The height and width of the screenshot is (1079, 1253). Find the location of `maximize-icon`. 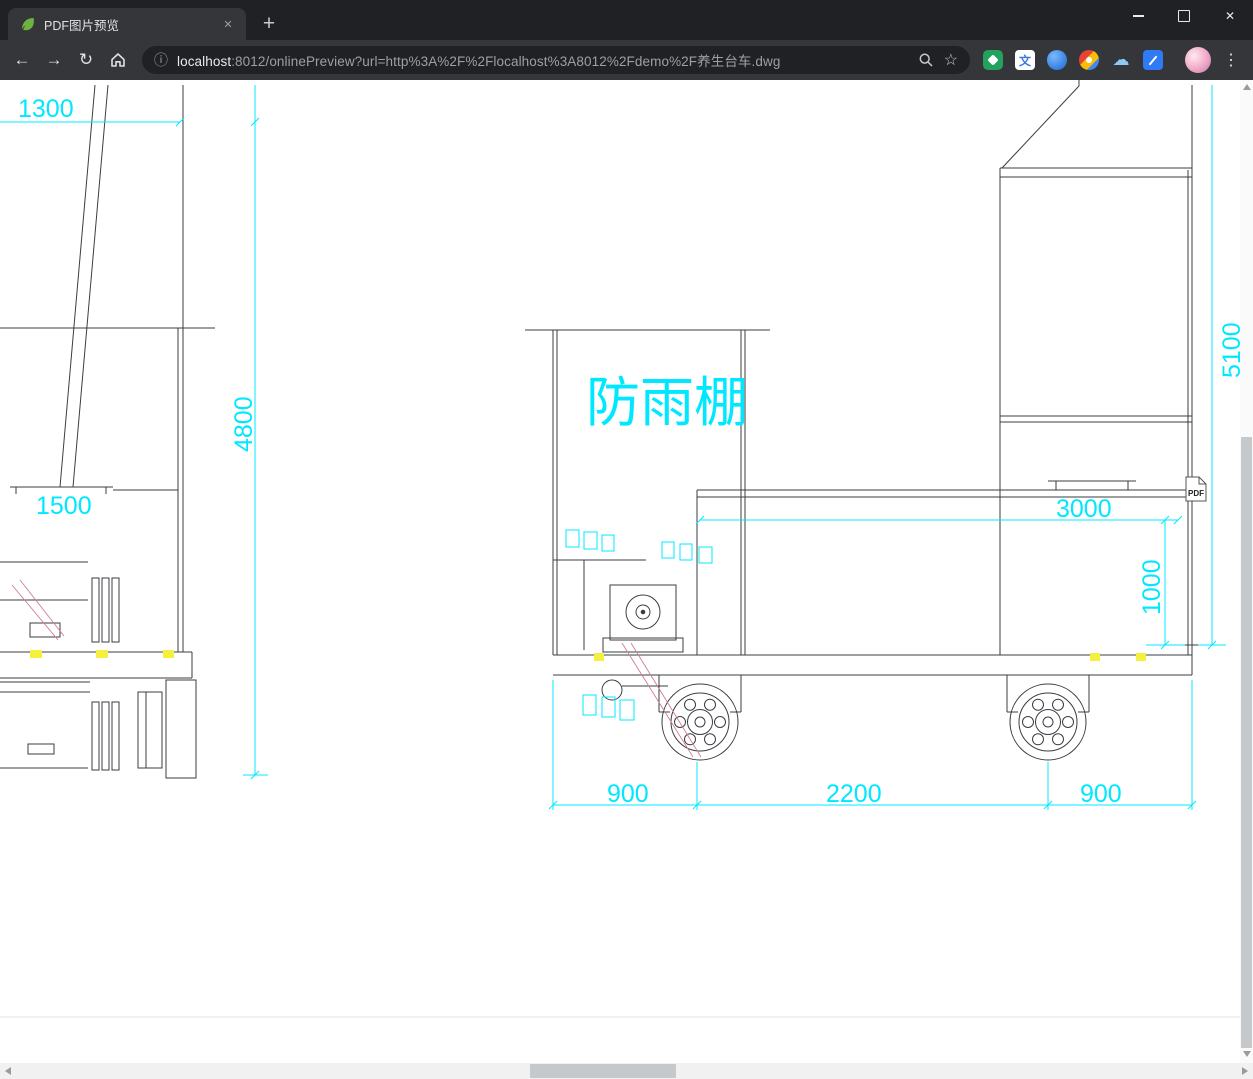

maximize-icon is located at coordinates (1184, 16).